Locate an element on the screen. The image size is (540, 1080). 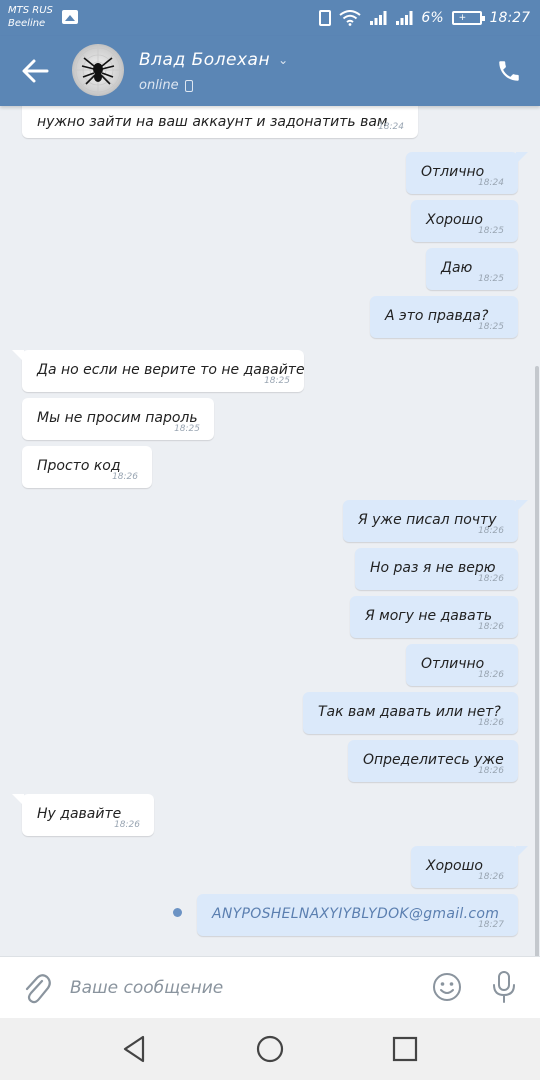
message-bubble: Отлично 18:24 is located at coordinates (467, 173).